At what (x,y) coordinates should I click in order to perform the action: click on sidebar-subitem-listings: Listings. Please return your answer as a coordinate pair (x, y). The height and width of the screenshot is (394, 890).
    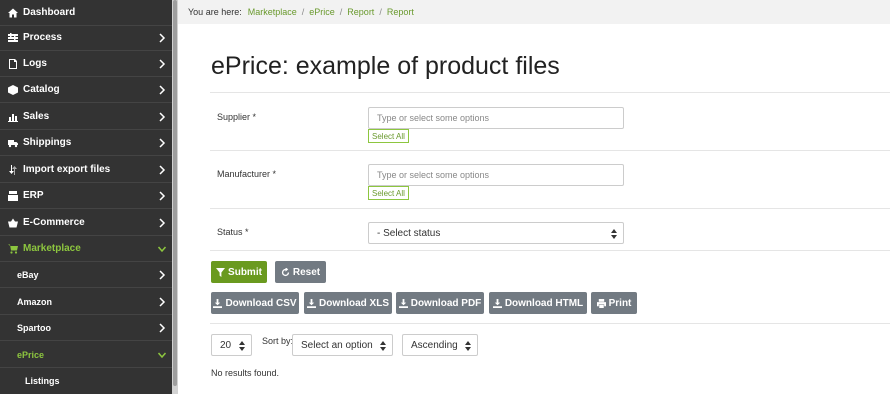
    Looking at the image, I should click on (86, 381).